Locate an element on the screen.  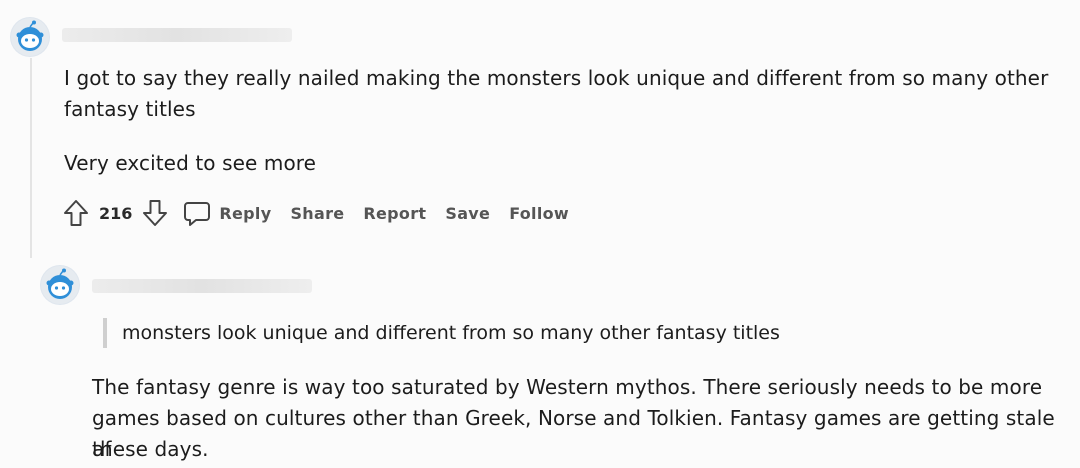
reply-button: Reply is located at coordinates (245, 213).